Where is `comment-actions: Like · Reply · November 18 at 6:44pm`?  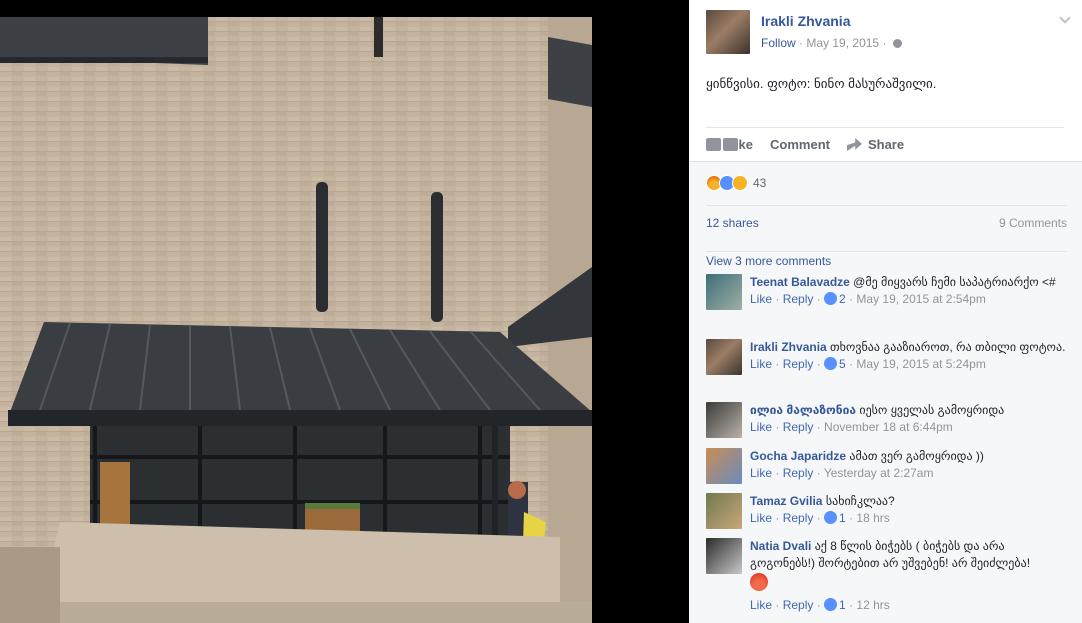 comment-actions: Like · Reply · November 18 at 6:44pm is located at coordinates (851, 427).